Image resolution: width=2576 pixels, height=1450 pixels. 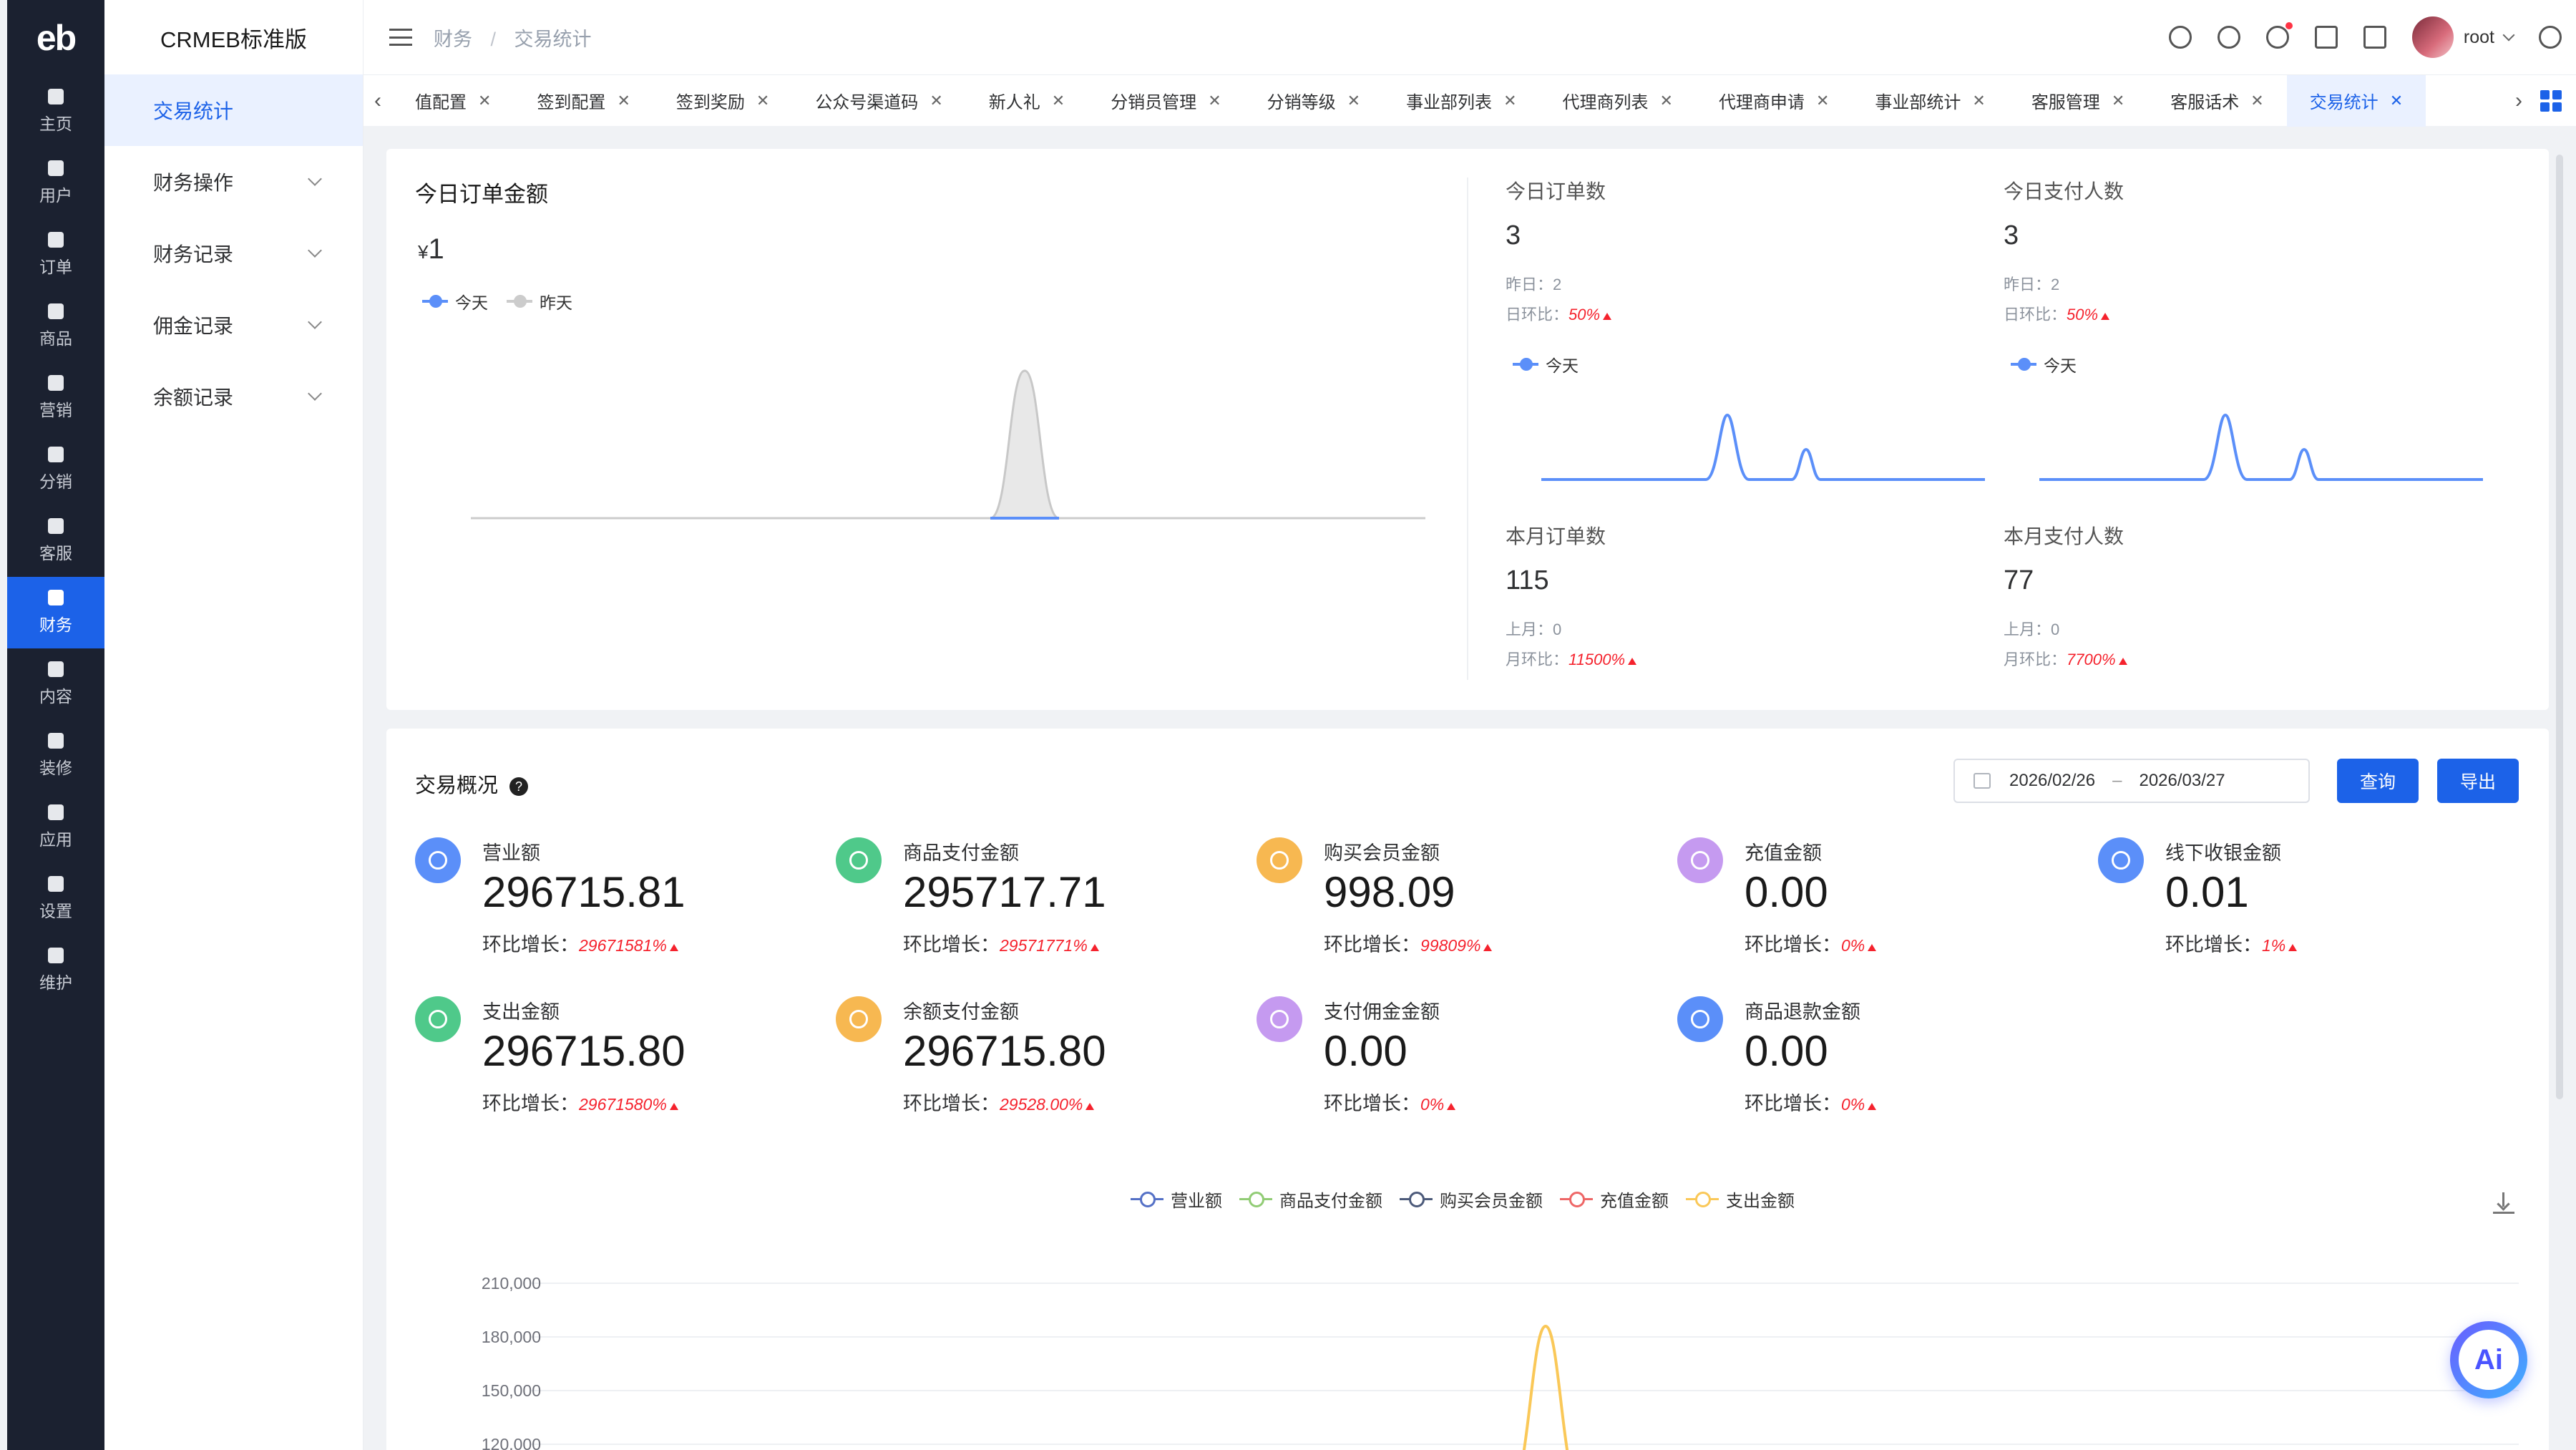 I want to click on tab-label: 事业部统计, so click(x=1918, y=102).